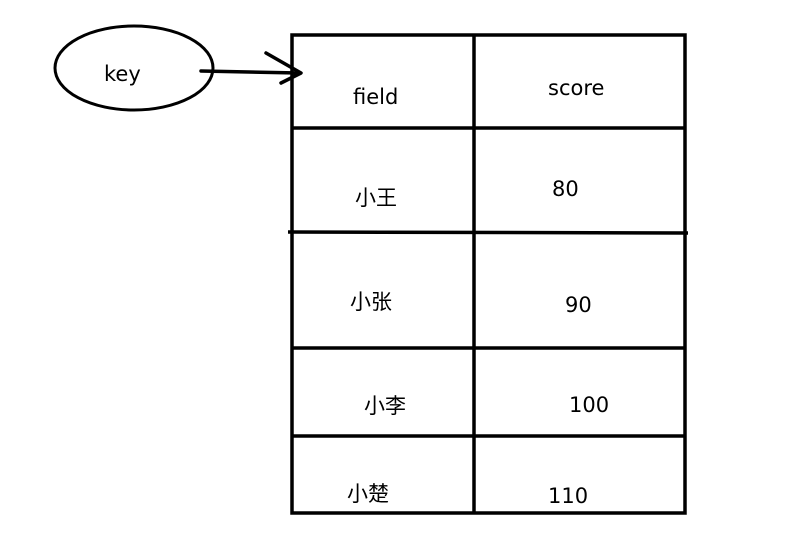 The height and width of the screenshot is (547, 790). What do you see at coordinates (467, 495) in the screenshot?
I see `table-row: 小楚 110` at bounding box center [467, 495].